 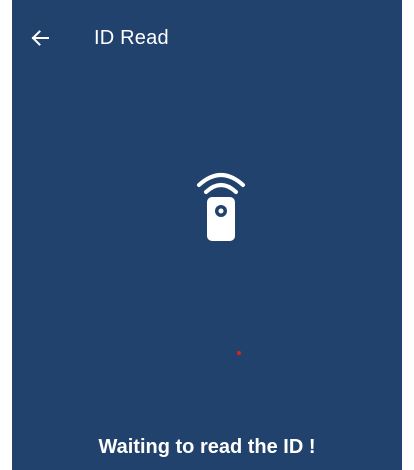 What do you see at coordinates (131, 38) in the screenshot?
I see `page-title: ID Read` at bounding box center [131, 38].